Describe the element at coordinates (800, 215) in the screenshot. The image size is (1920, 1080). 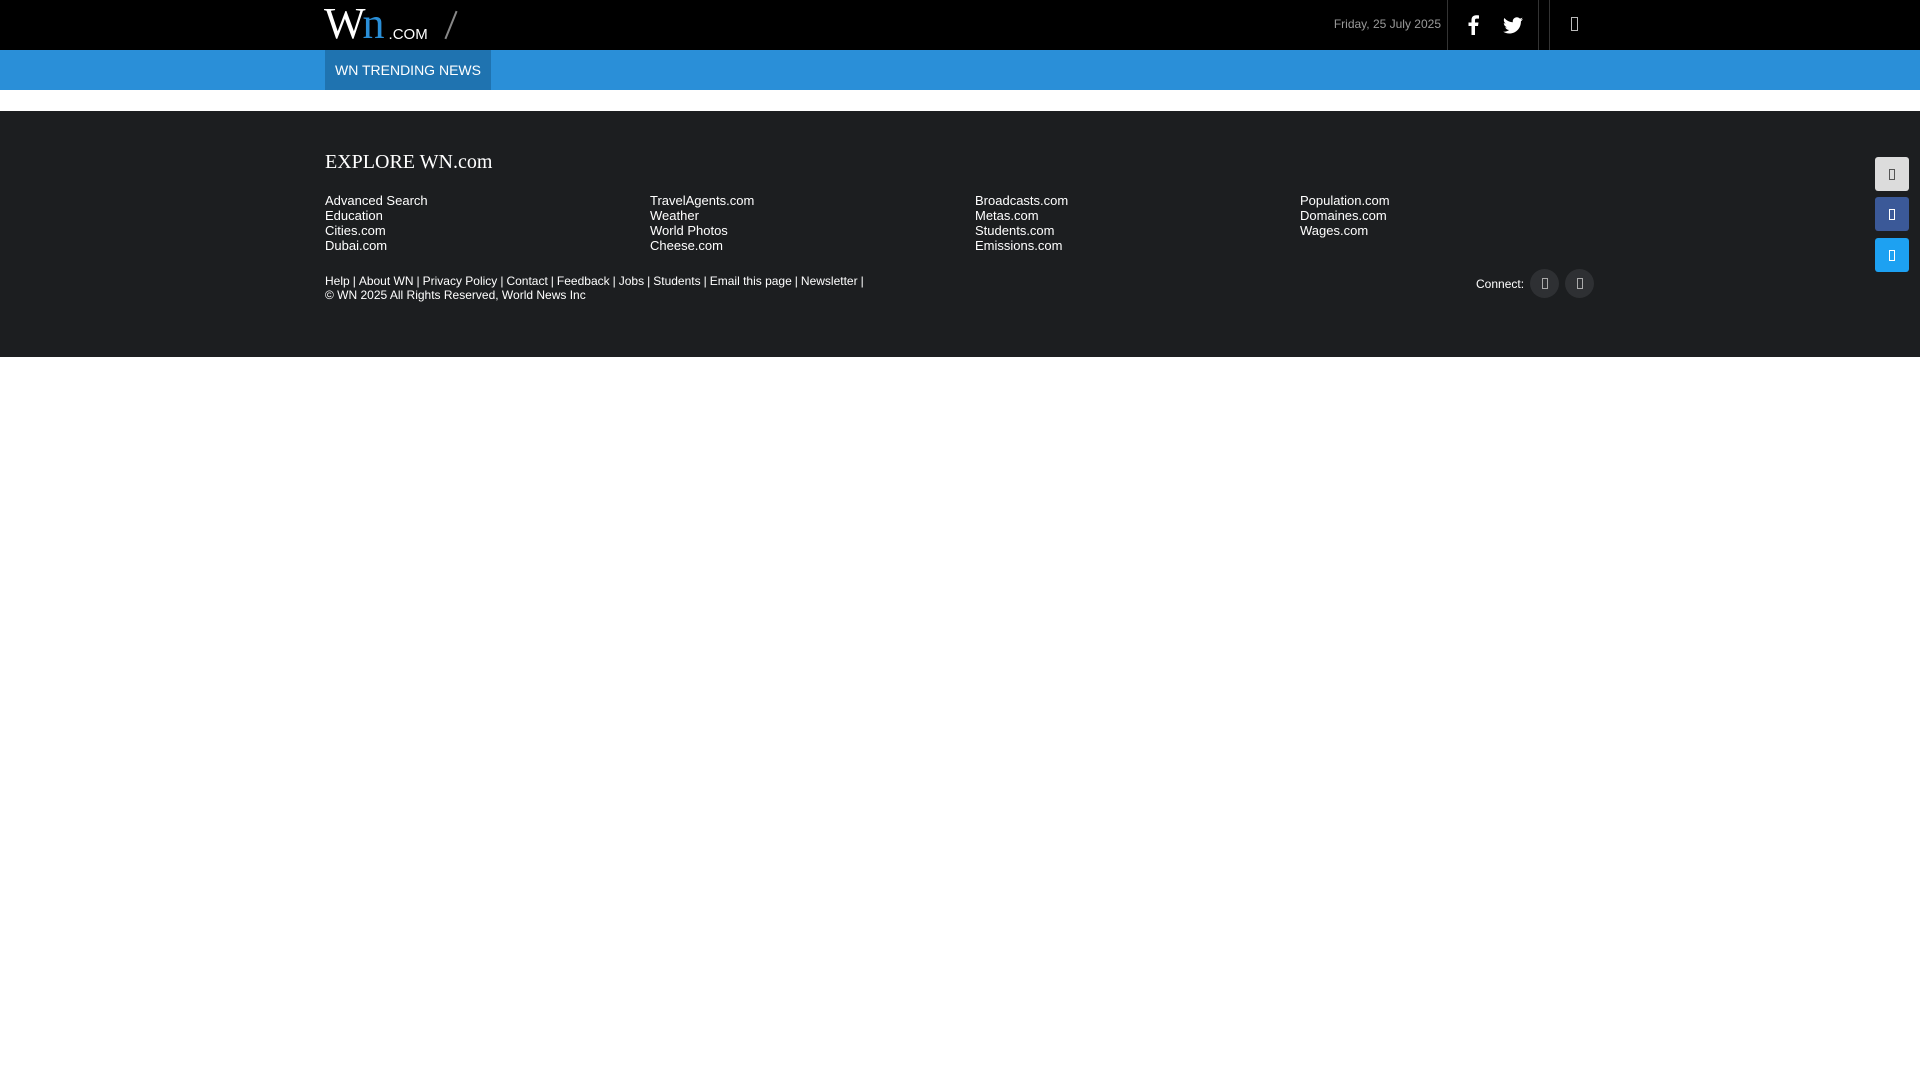
I see `link-weather: Weather` at that location.